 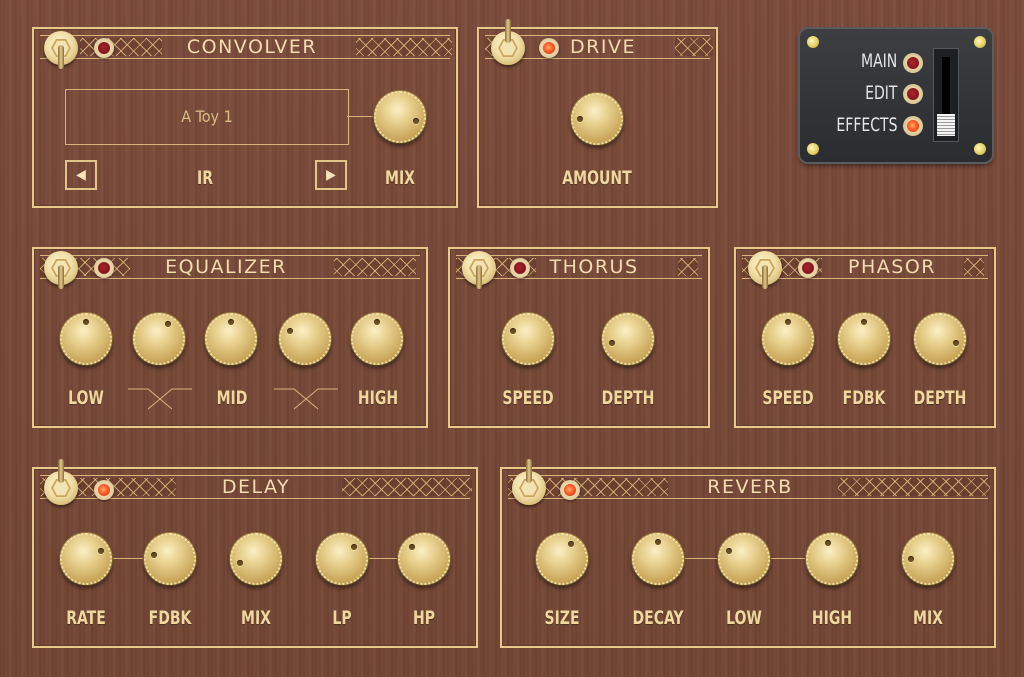 What do you see at coordinates (879, 61) in the screenshot?
I see `nav-main-label: MAIN` at bounding box center [879, 61].